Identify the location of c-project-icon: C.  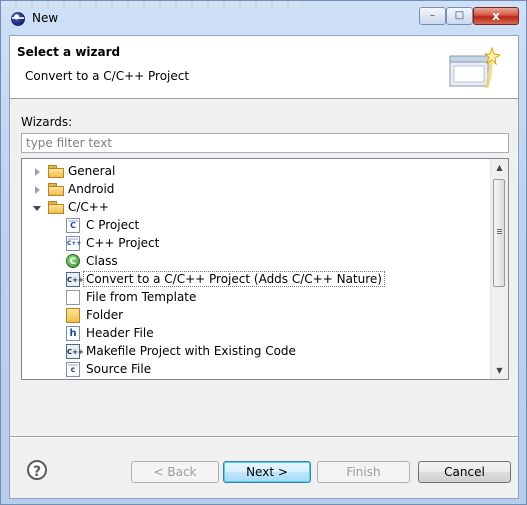
(73, 225).